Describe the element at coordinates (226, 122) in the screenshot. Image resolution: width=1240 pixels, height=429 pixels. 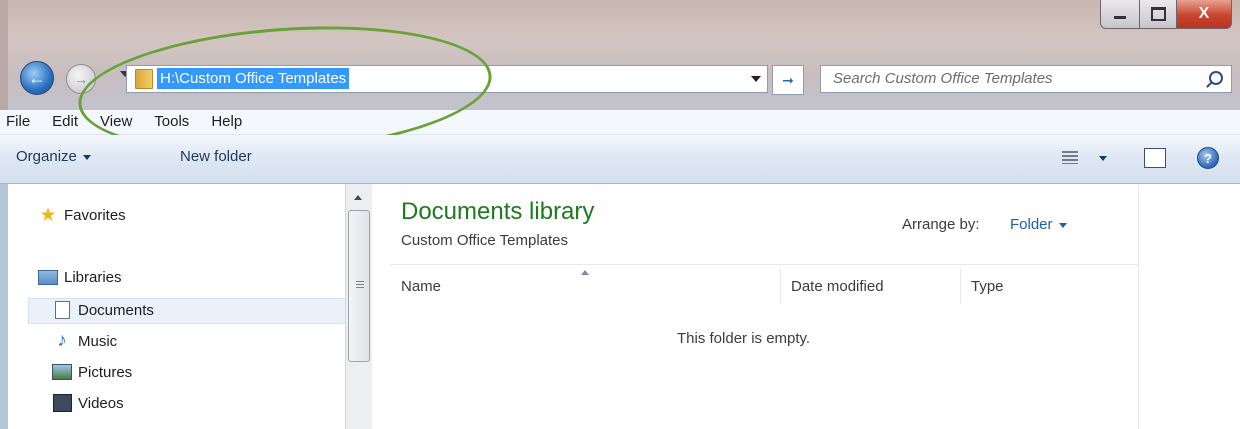
I see `menu-help: Help` at that location.